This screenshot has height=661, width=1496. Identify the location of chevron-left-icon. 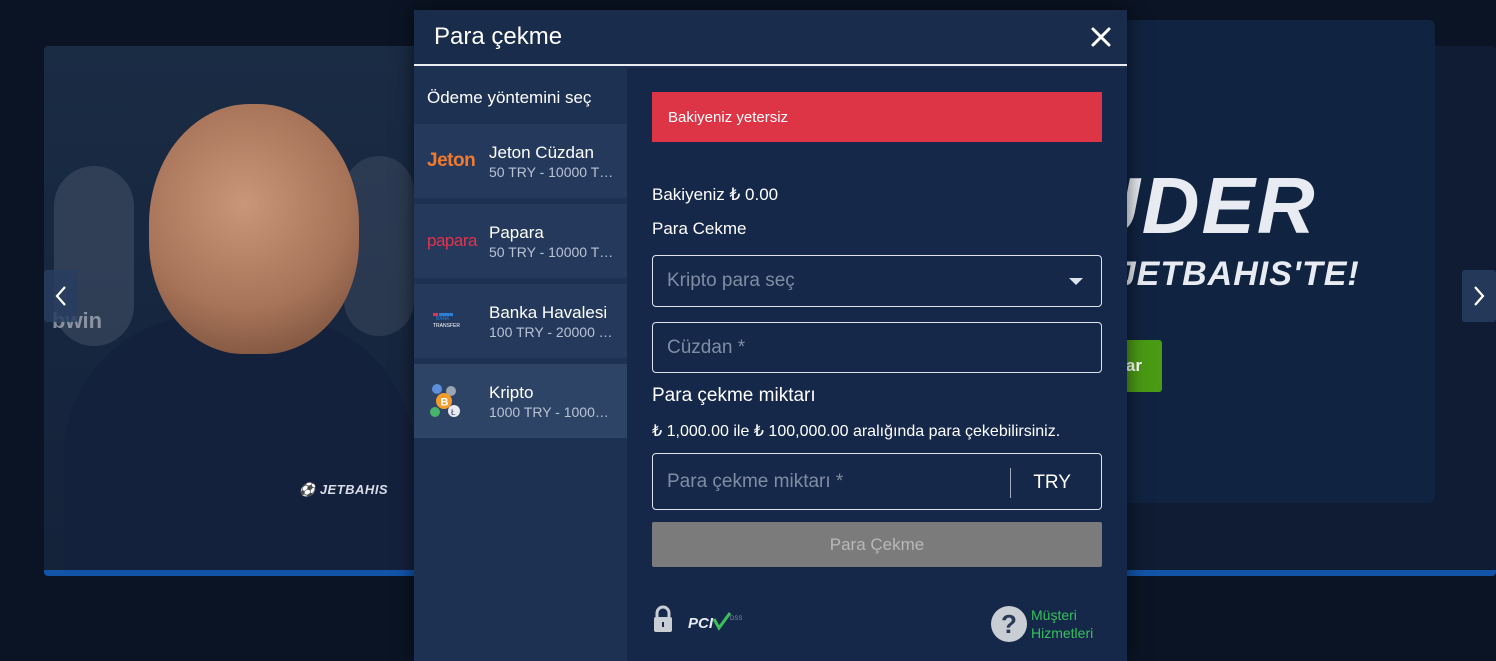
(60, 296).